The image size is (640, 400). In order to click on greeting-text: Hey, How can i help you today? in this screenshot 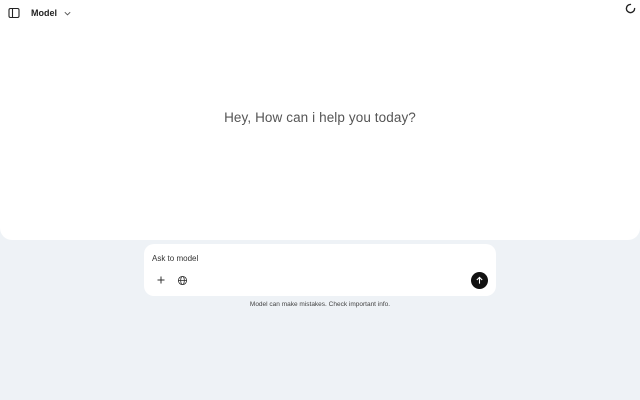, I will do `click(320, 117)`.